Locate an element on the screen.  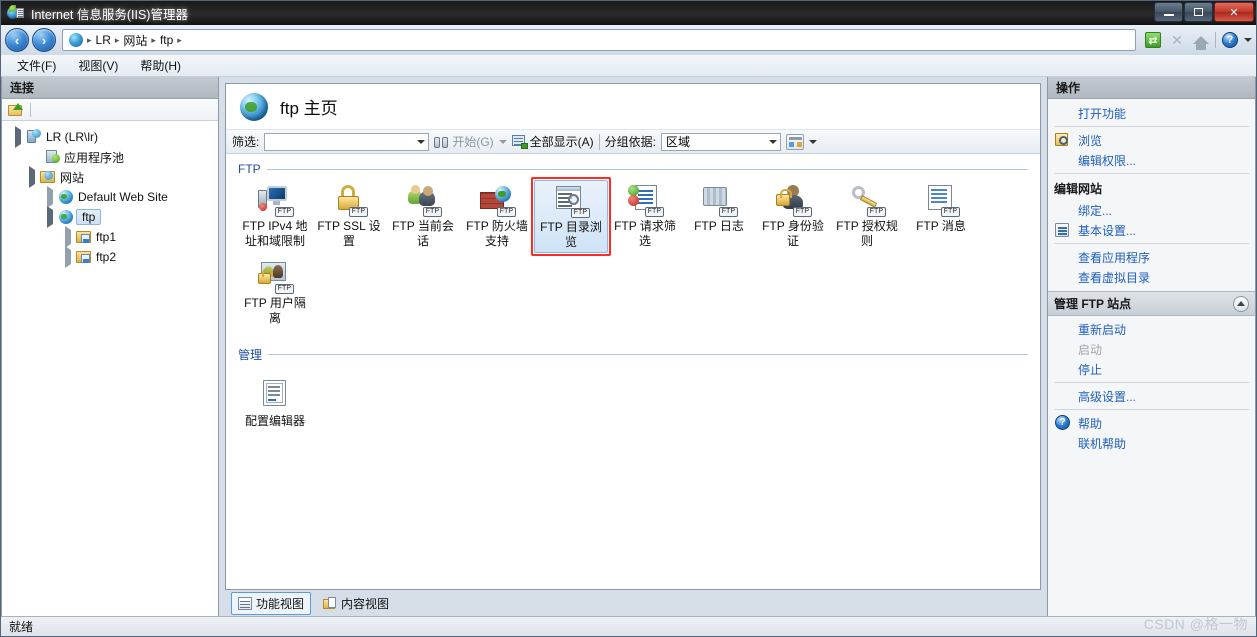
view-mode-button is located at coordinates (795, 141).